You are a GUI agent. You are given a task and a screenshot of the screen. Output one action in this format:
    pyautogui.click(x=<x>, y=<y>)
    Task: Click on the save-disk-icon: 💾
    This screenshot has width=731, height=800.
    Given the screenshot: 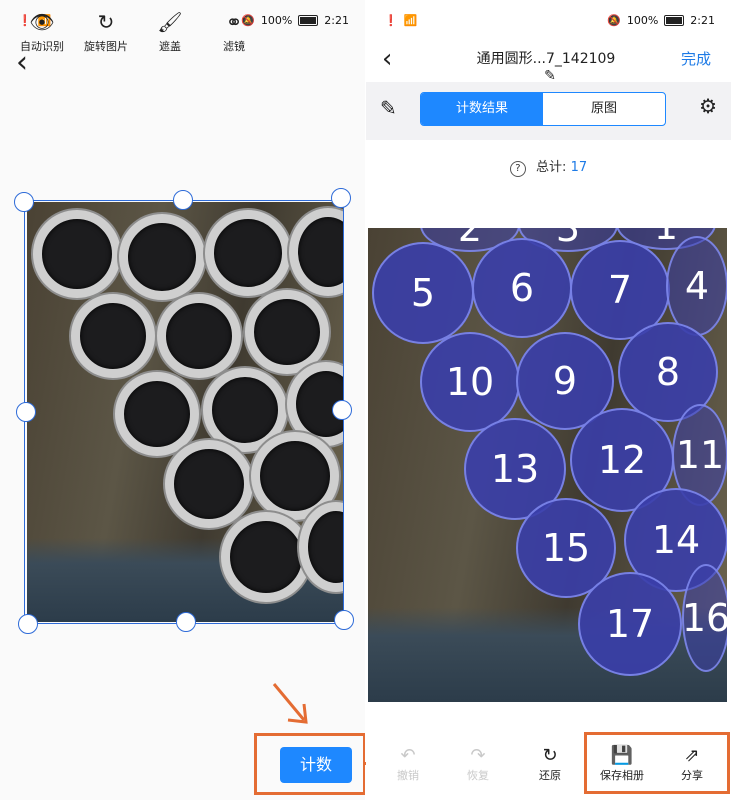 What is the action you would take?
    pyautogui.click(x=622, y=755)
    